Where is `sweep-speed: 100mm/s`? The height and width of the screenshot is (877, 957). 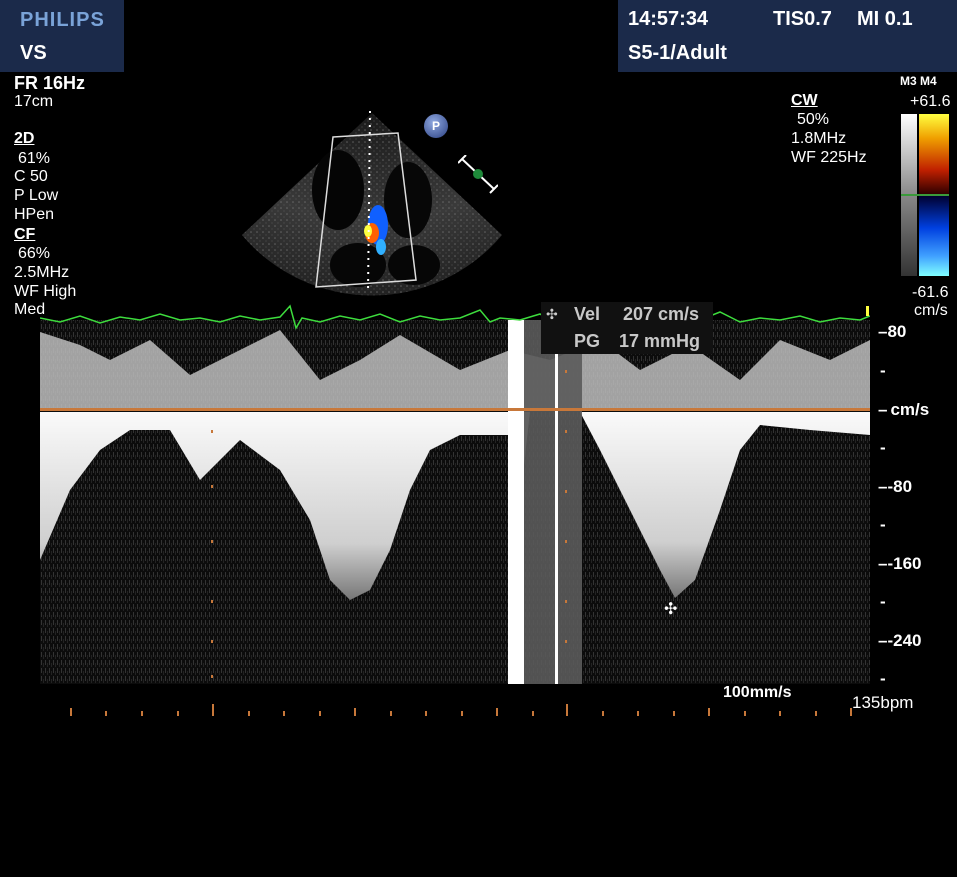 sweep-speed: 100mm/s is located at coordinates (757, 692).